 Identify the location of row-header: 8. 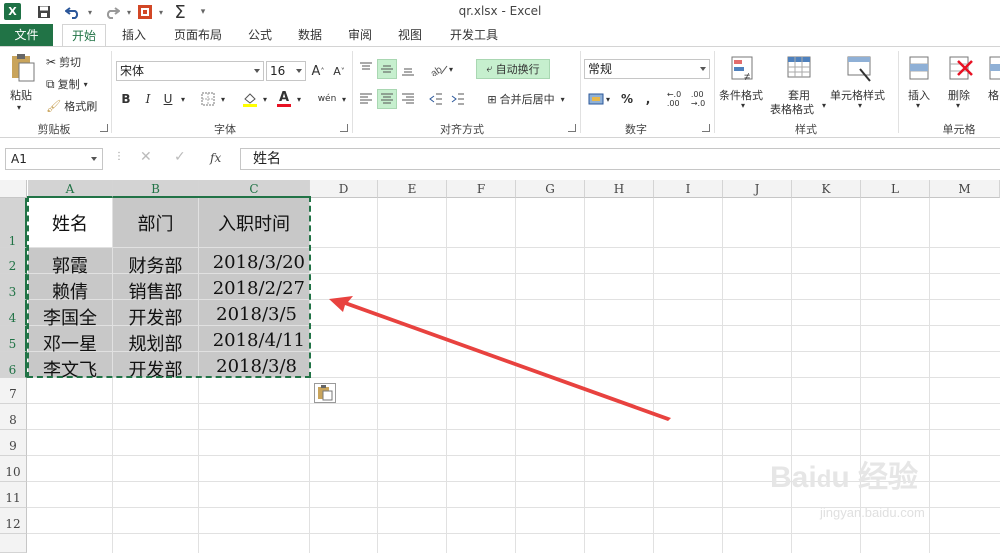
(13, 417).